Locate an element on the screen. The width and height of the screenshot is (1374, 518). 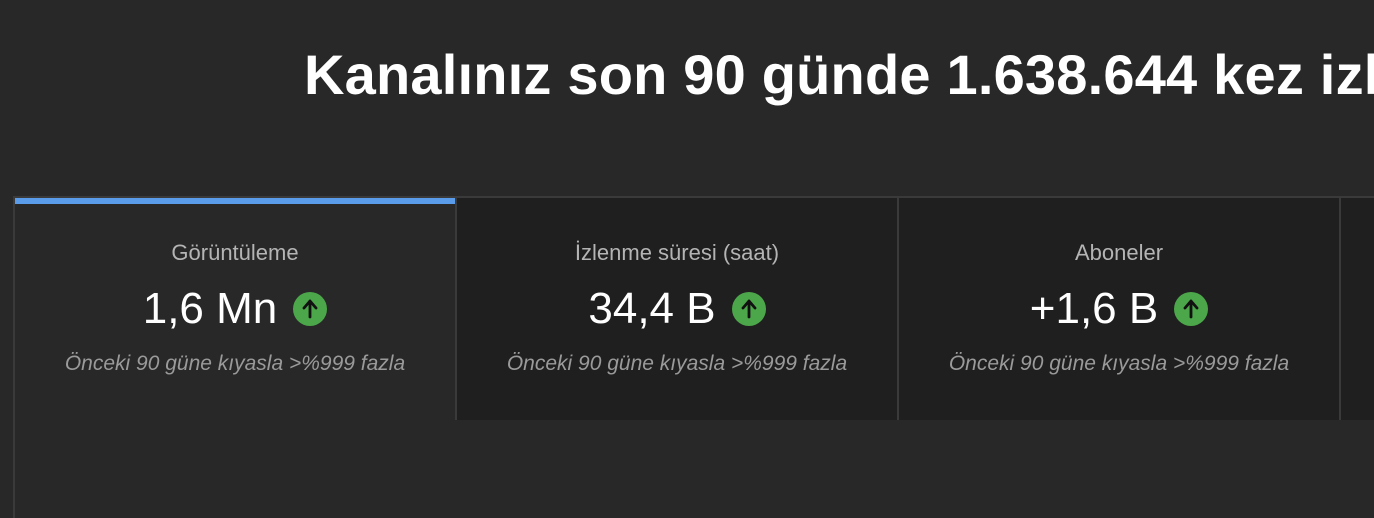
active-tab-indicator is located at coordinates (235, 201).